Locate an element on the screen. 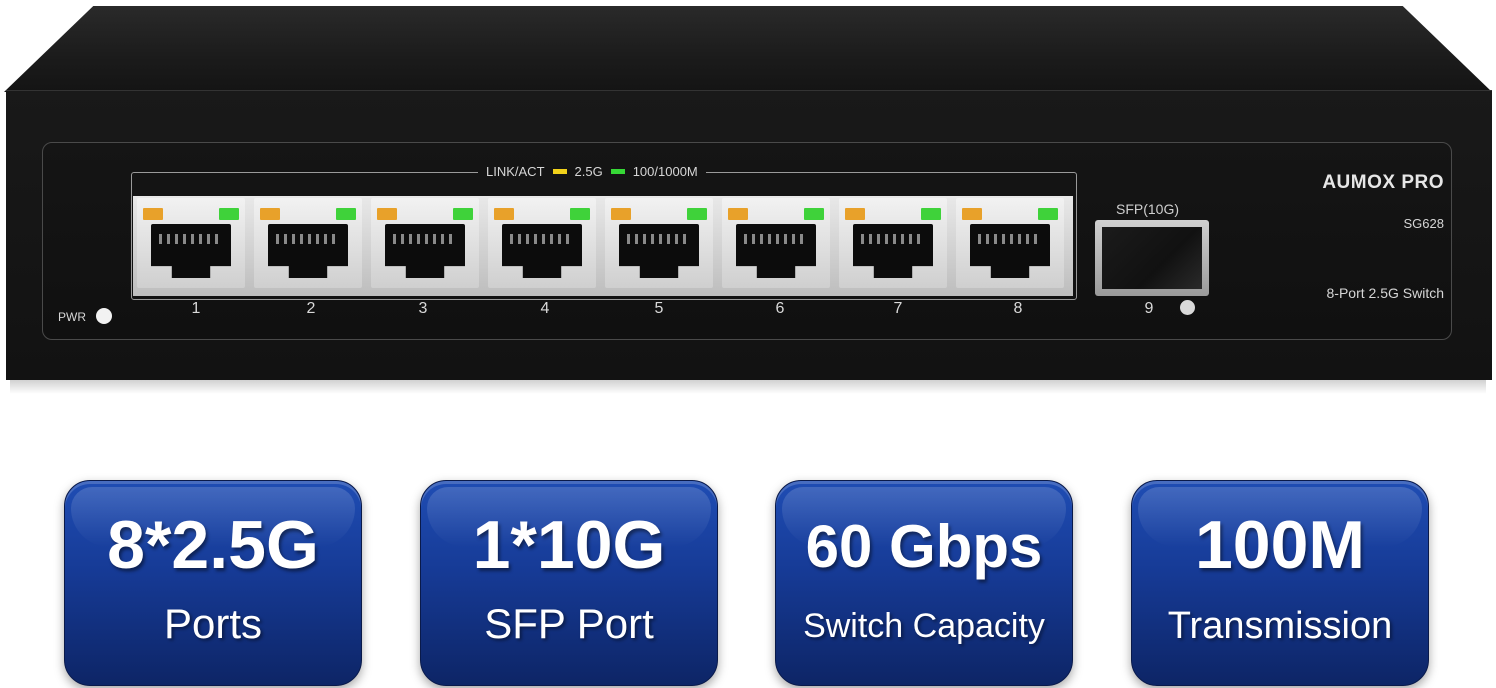  feature-caption: SFP Port is located at coordinates (569, 623).